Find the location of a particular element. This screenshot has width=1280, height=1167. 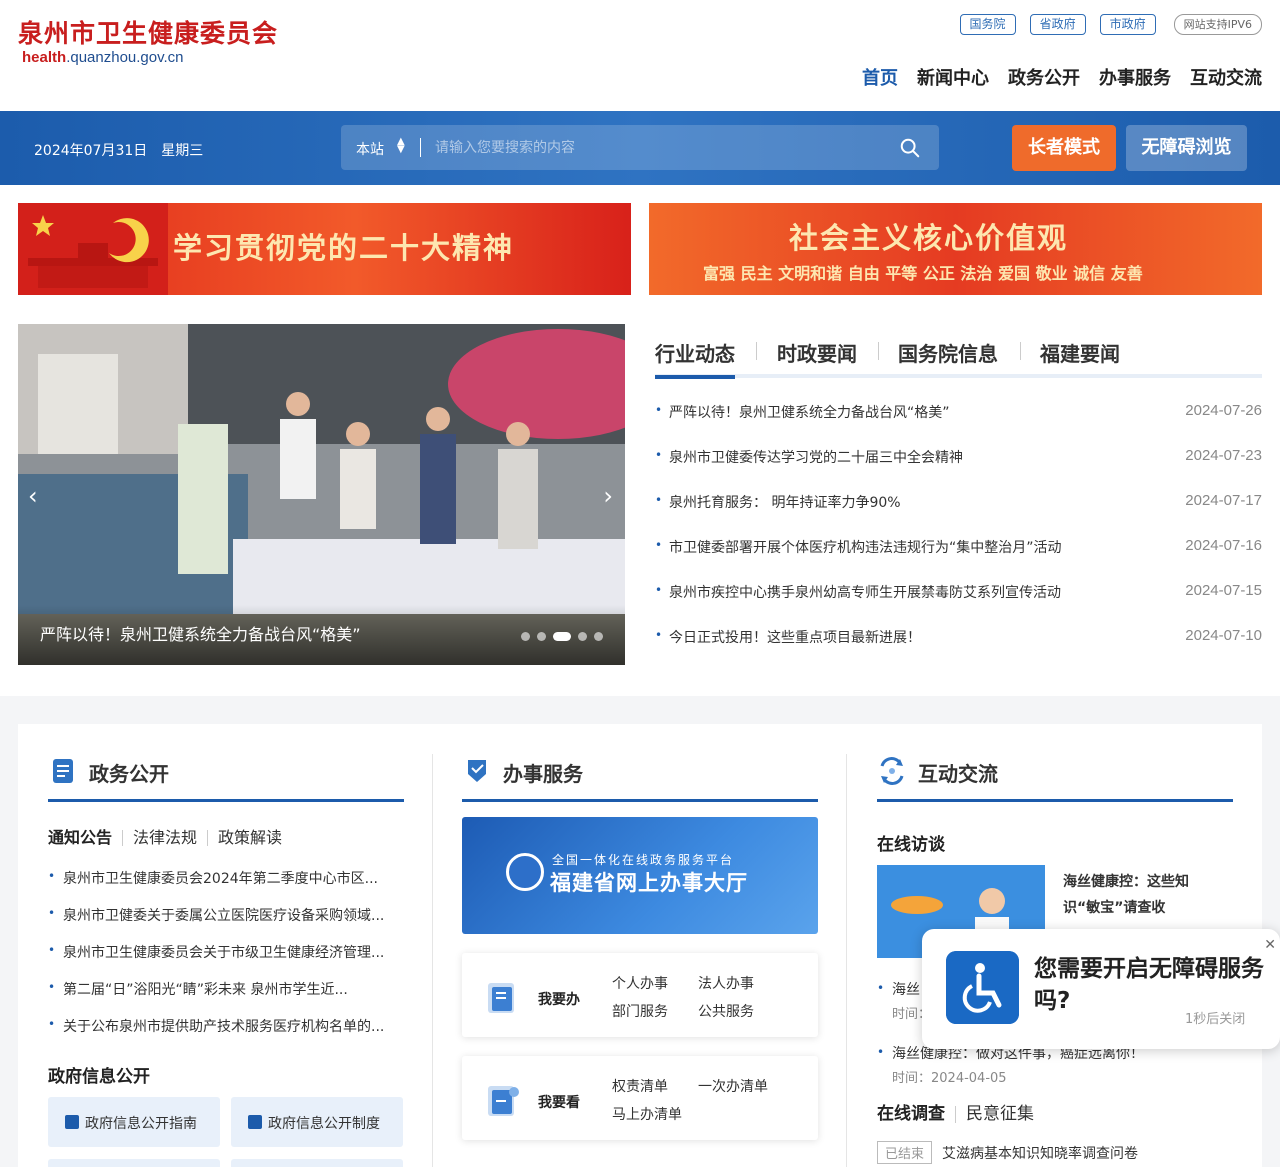

news-tabs: 行业动态 时政要闻 国务院信息 福建要闻 is located at coordinates (958, 358).